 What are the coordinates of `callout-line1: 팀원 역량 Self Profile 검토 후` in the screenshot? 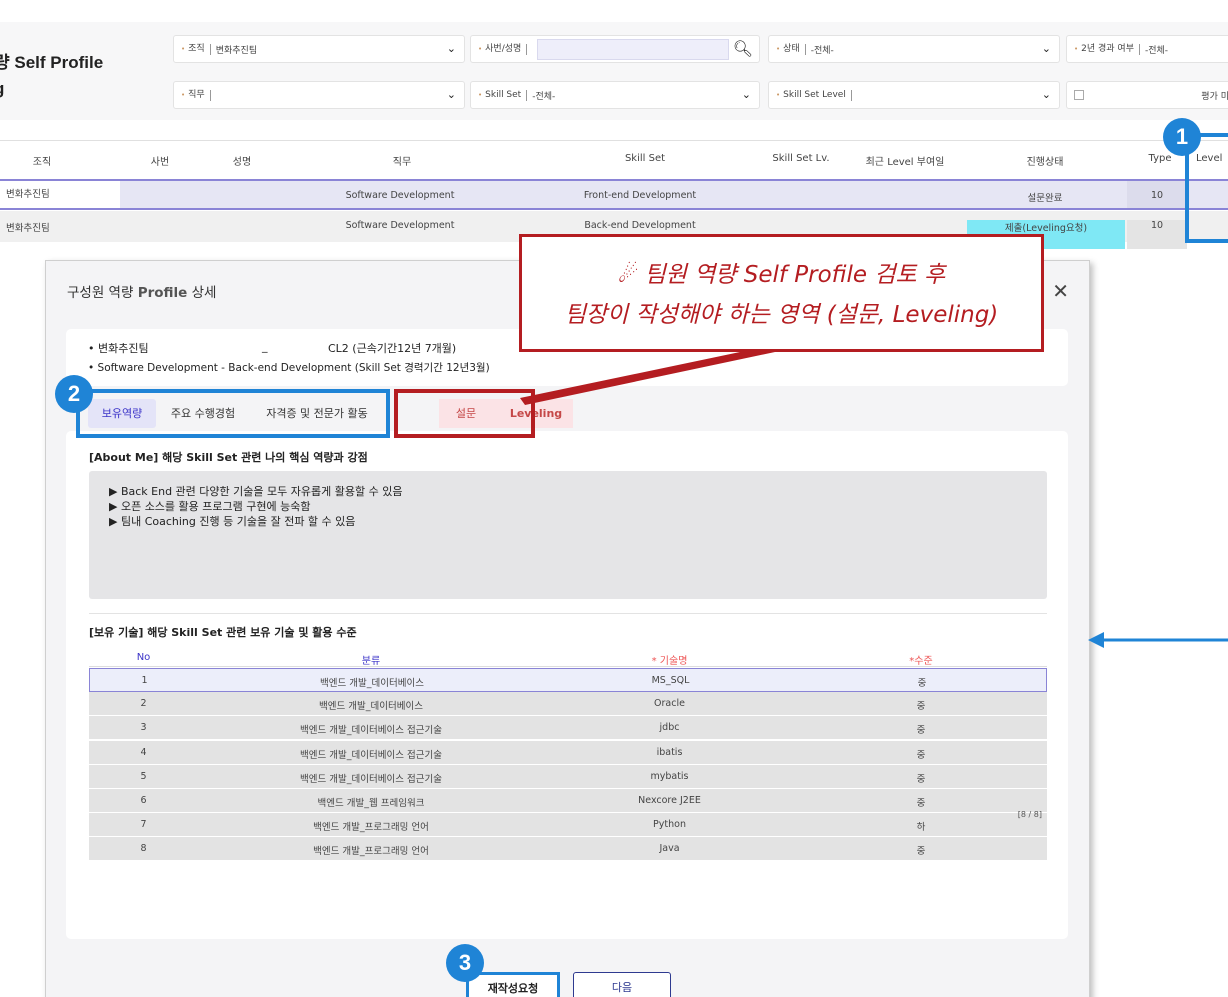 It's located at (795, 275).